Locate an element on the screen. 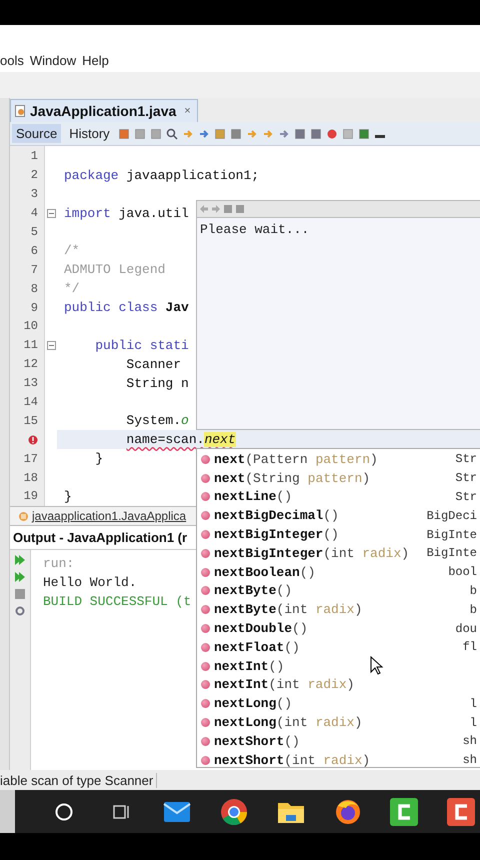  code-line: public stati is located at coordinates (141, 345).